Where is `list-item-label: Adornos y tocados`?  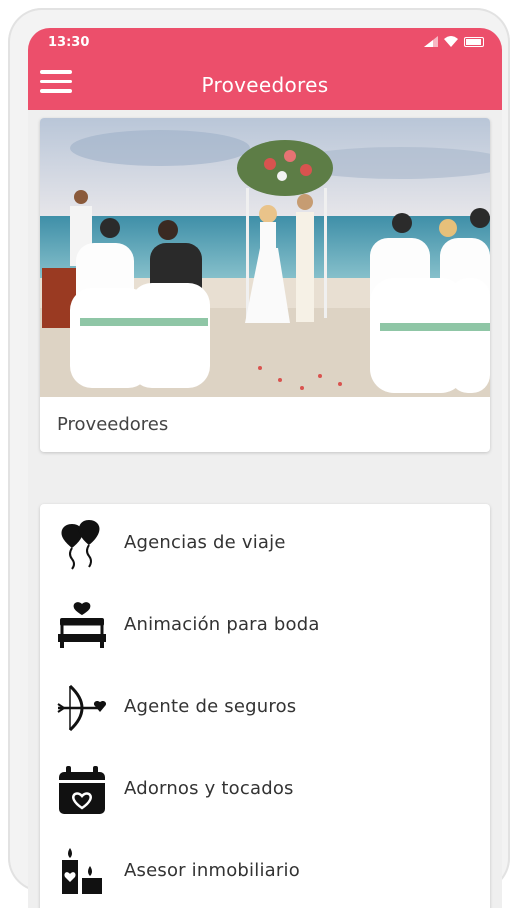 list-item-label: Adornos y tocados is located at coordinates (209, 788).